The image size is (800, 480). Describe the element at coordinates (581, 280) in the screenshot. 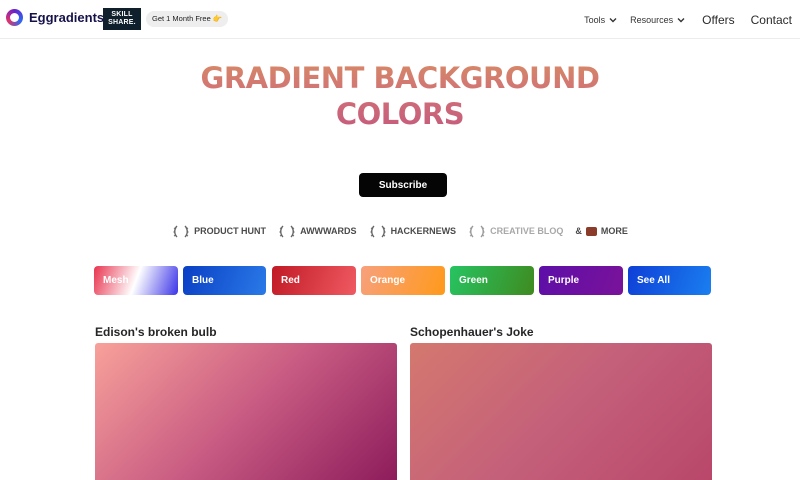

I see `category-purple: Purple` at that location.